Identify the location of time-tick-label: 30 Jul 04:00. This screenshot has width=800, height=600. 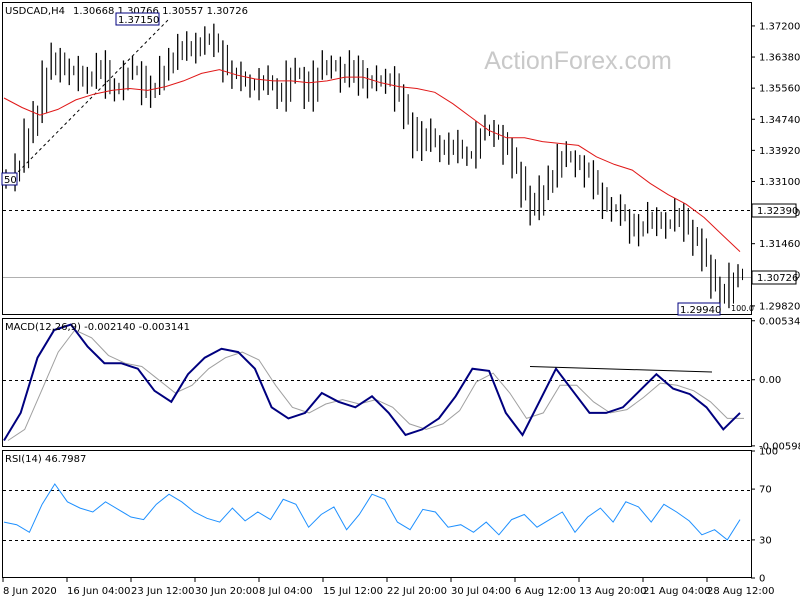
(481, 591).